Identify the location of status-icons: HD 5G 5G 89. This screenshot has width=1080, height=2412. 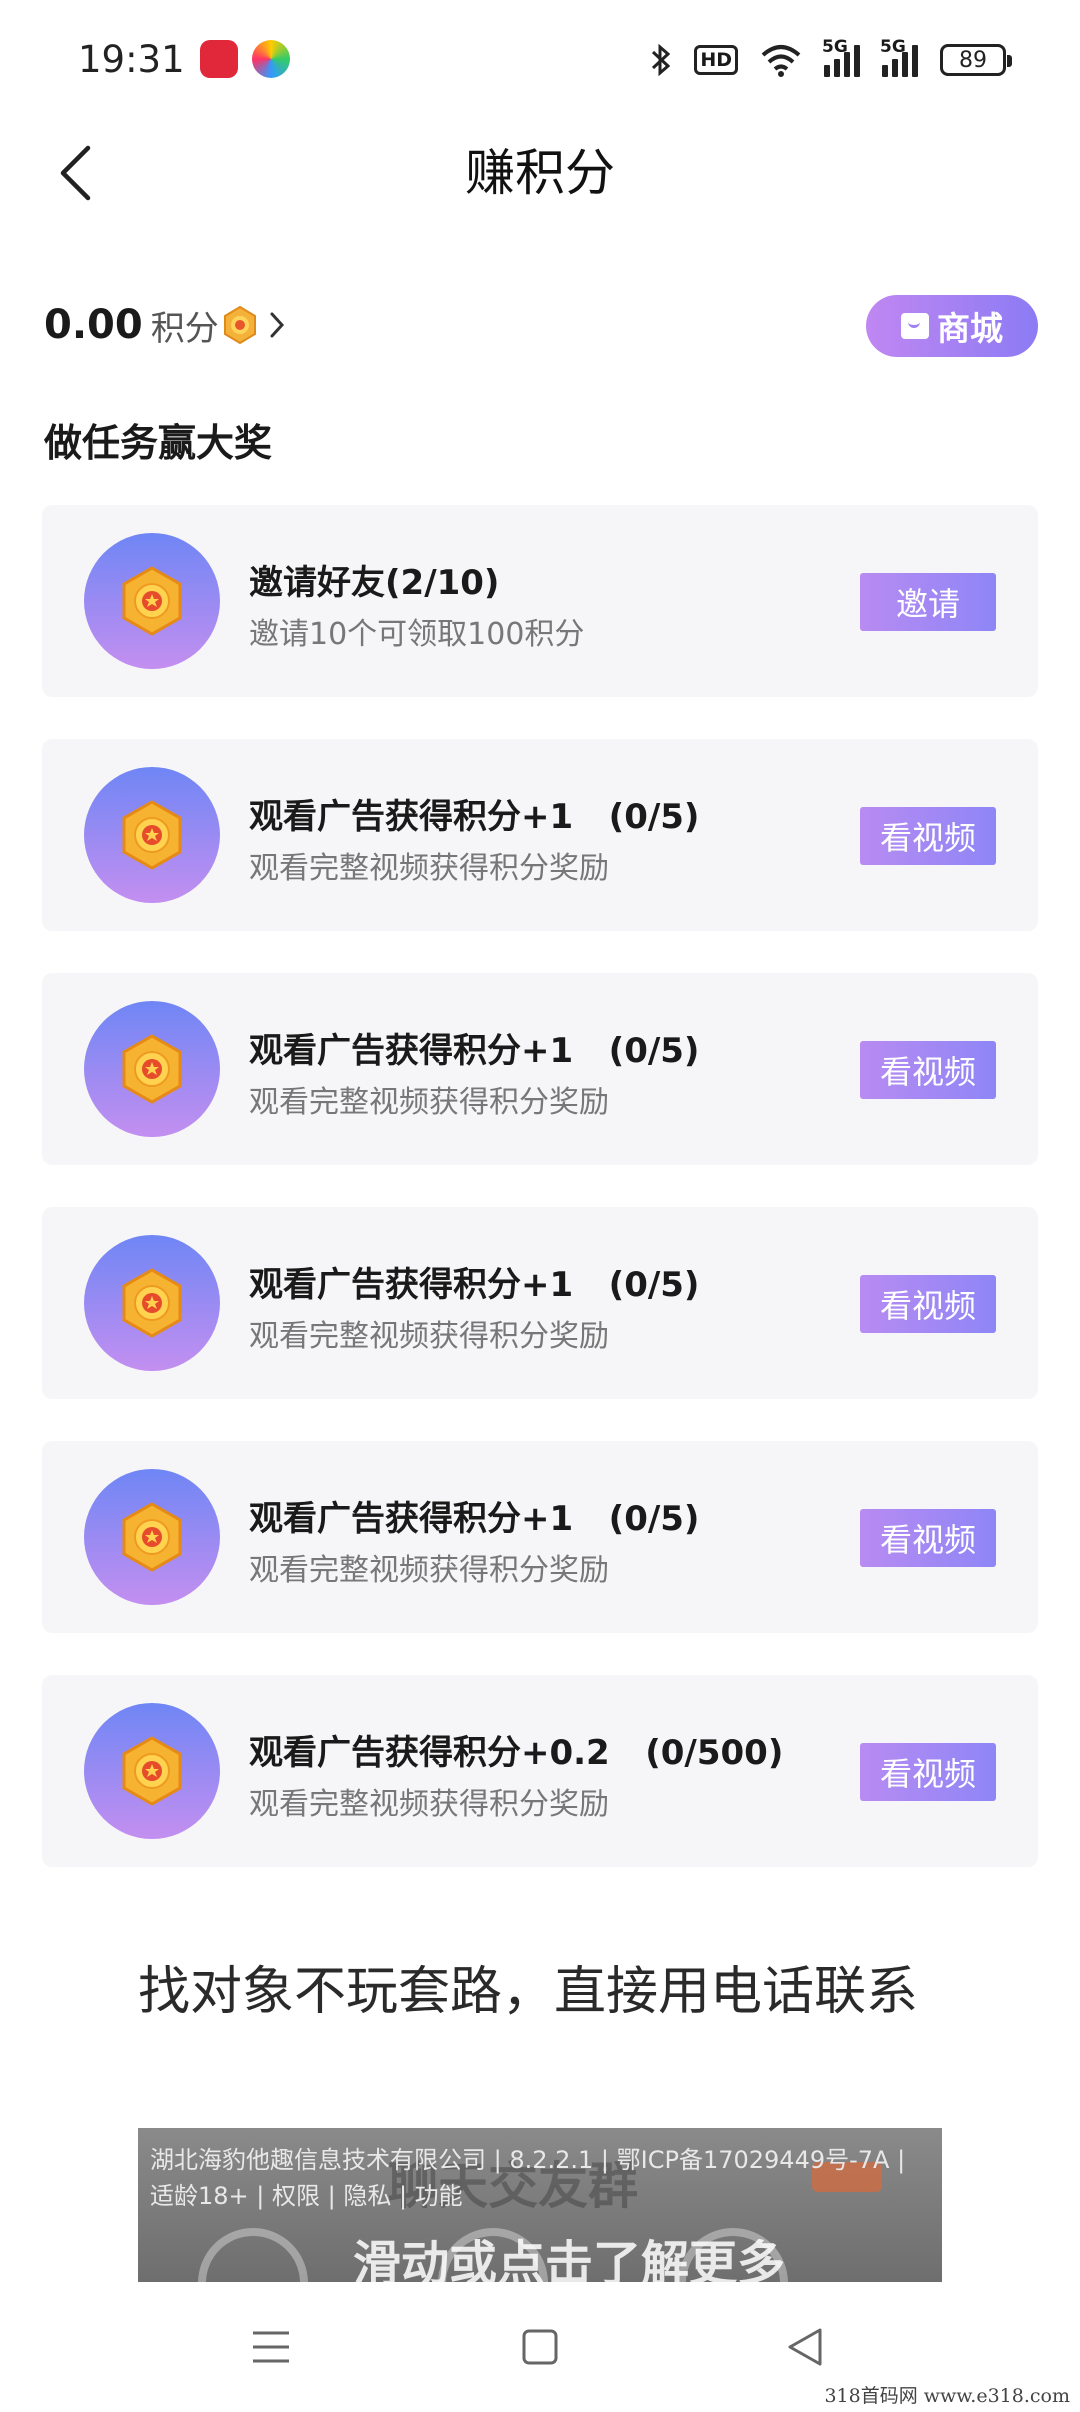
(831, 58).